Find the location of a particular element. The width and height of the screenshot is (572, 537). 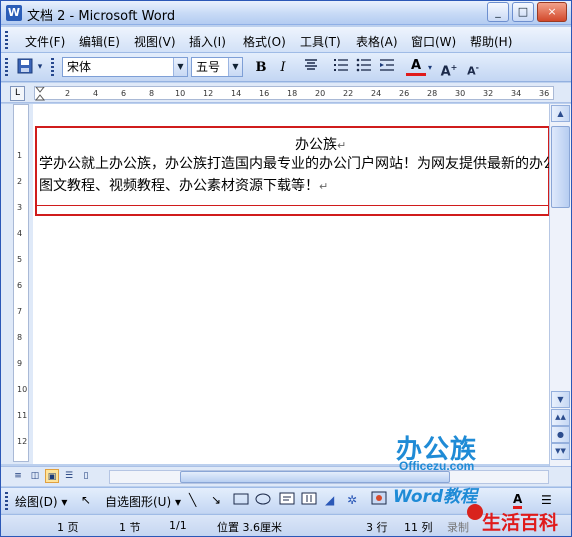

italic-button: I is located at coordinates (283, 67).